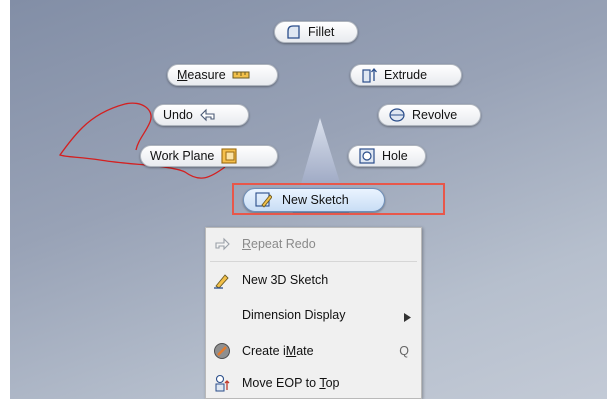 This screenshot has height=399, width=607. Describe the element at coordinates (291, 351) in the screenshot. I see `create-imate-mnemonic: M` at that location.